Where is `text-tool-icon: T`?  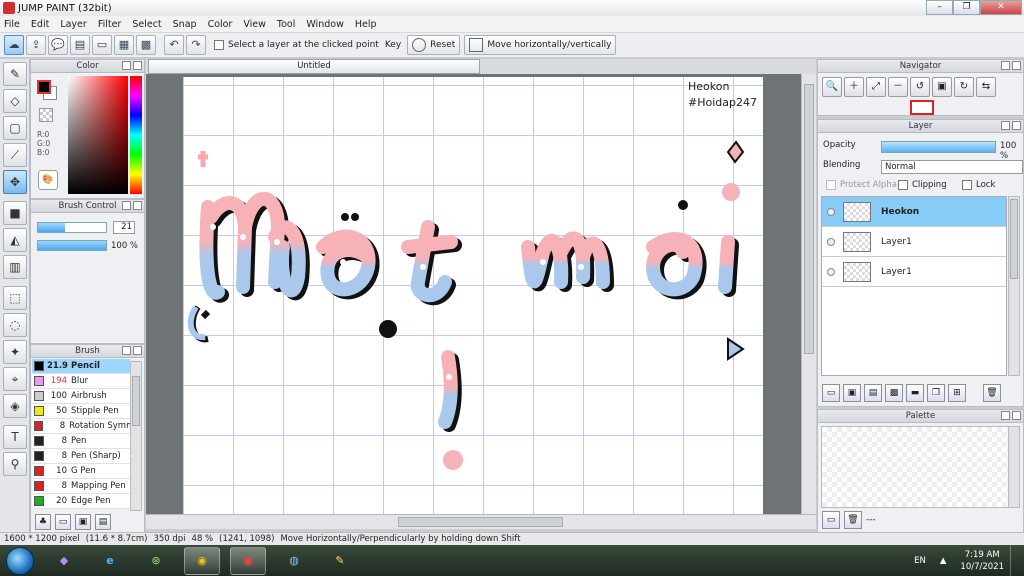 text-tool-icon: T is located at coordinates (15, 437).